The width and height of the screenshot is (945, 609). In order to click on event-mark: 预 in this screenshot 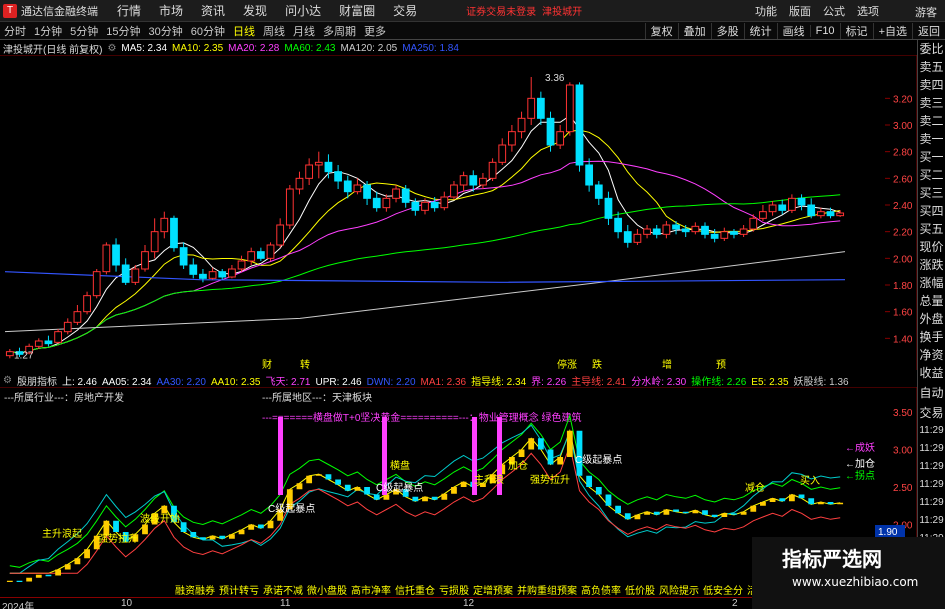, I will do `click(721, 364)`.